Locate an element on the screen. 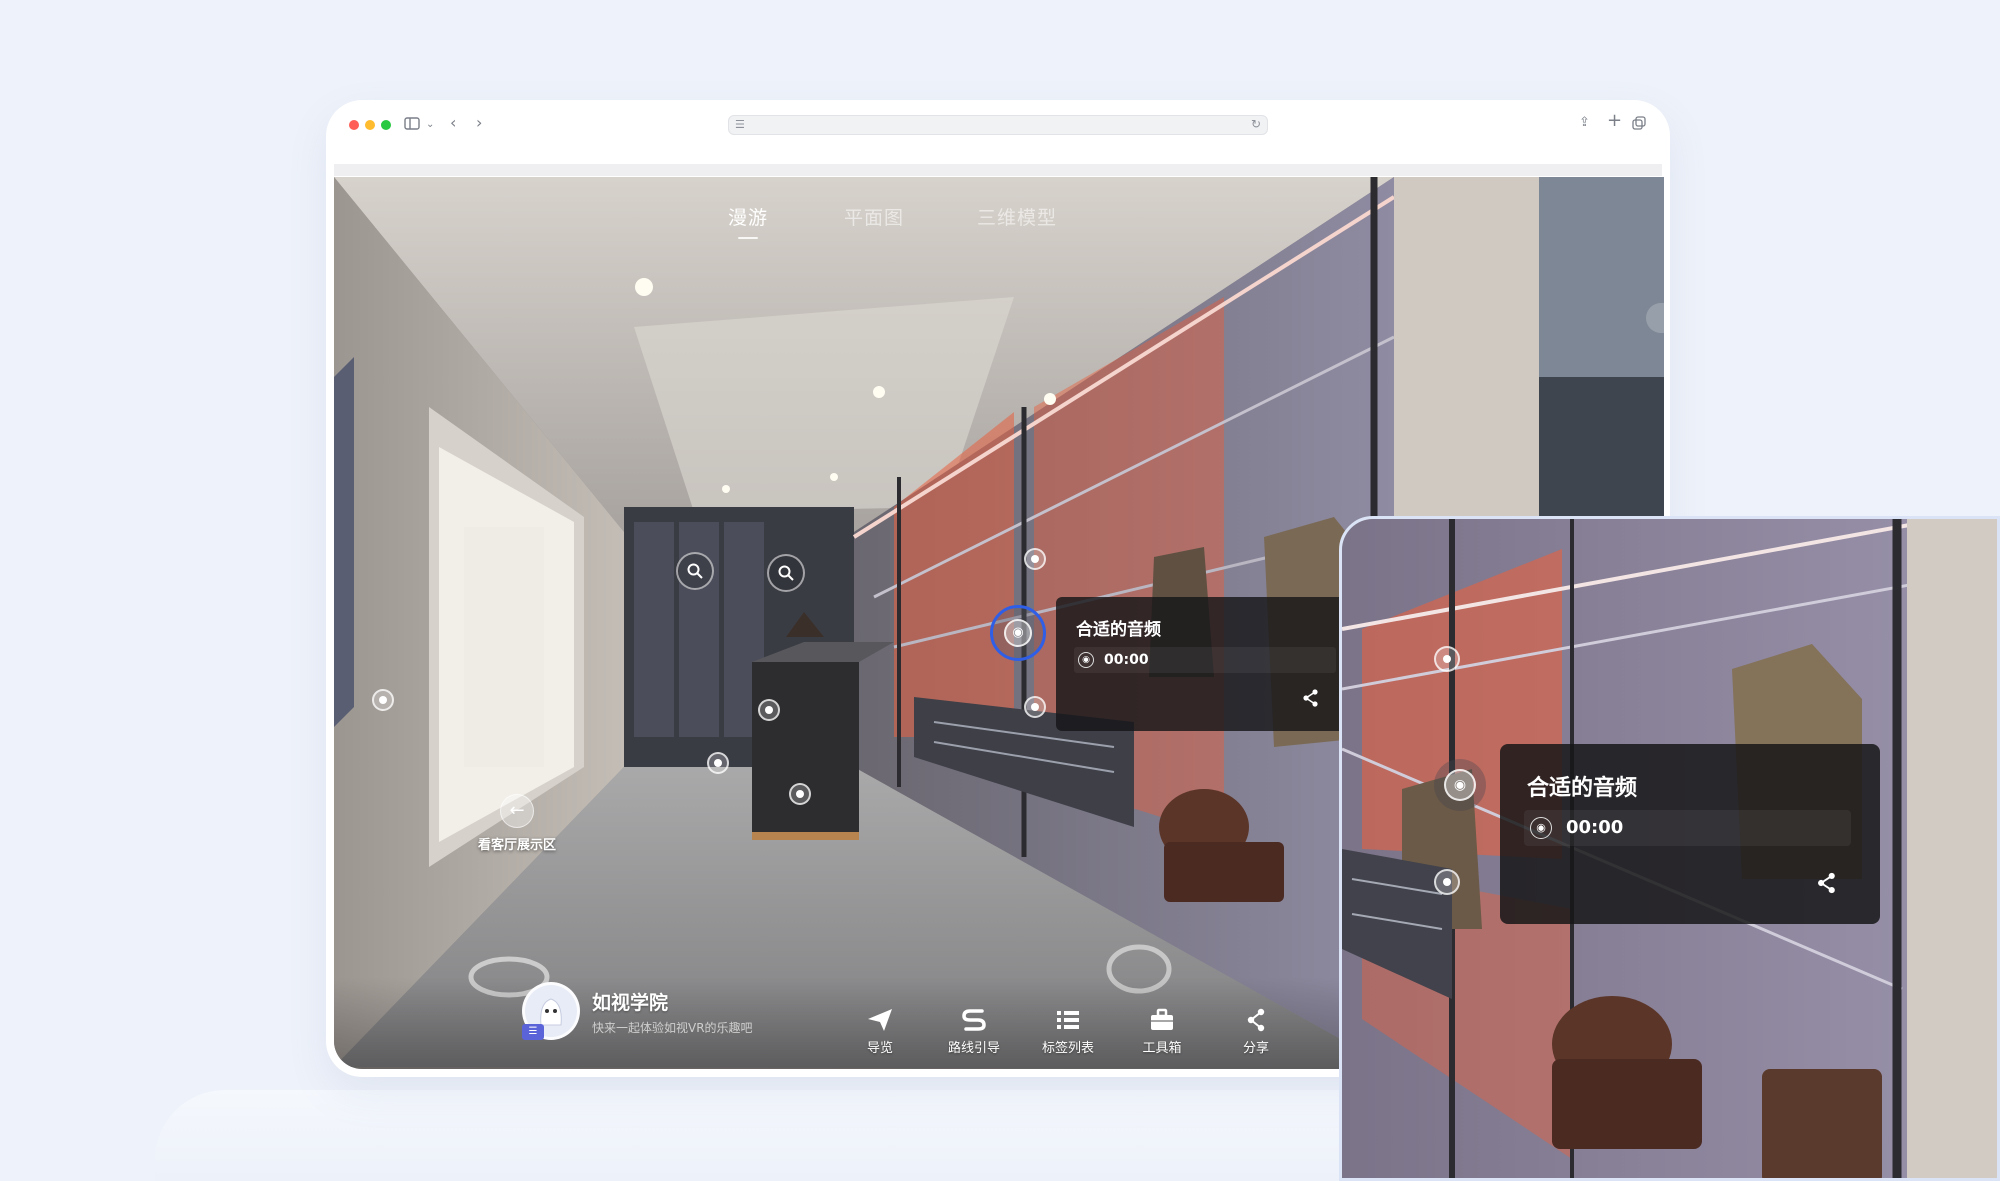 This screenshot has width=2000, height=1181. nav-toolbox-label: 工具箱 is located at coordinates (1162, 1048).